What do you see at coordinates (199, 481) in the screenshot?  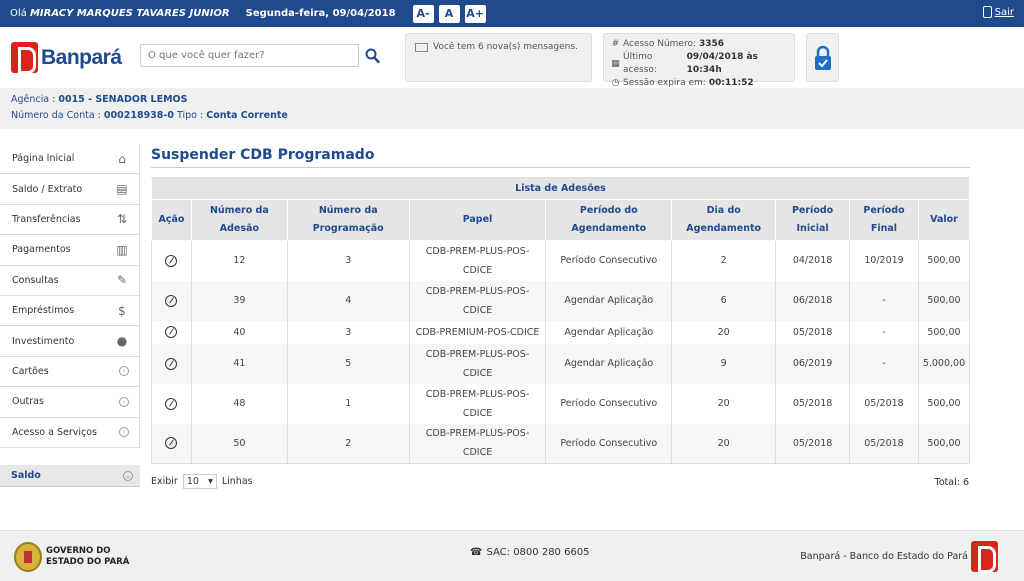 I see `page-size-select: 10 ▾` at bounding box center [199, 481].